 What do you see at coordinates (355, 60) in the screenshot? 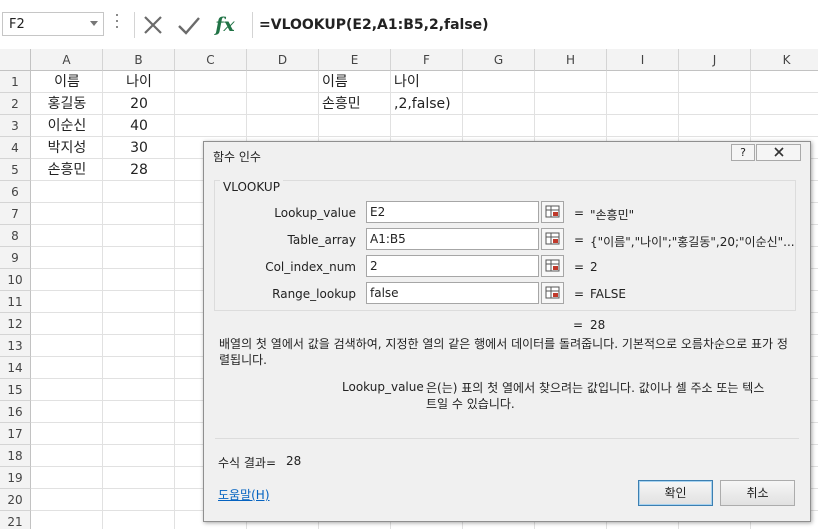
I see `column-header-e: E` at bounding box center [355, 60].